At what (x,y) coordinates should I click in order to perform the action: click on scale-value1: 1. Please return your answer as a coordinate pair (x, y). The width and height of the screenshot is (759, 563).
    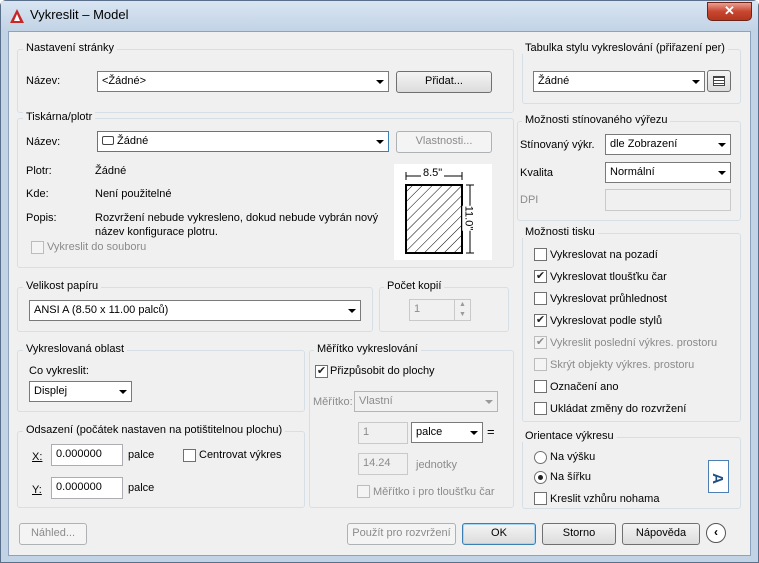
    Looking at the image, I should click on (366, 432).